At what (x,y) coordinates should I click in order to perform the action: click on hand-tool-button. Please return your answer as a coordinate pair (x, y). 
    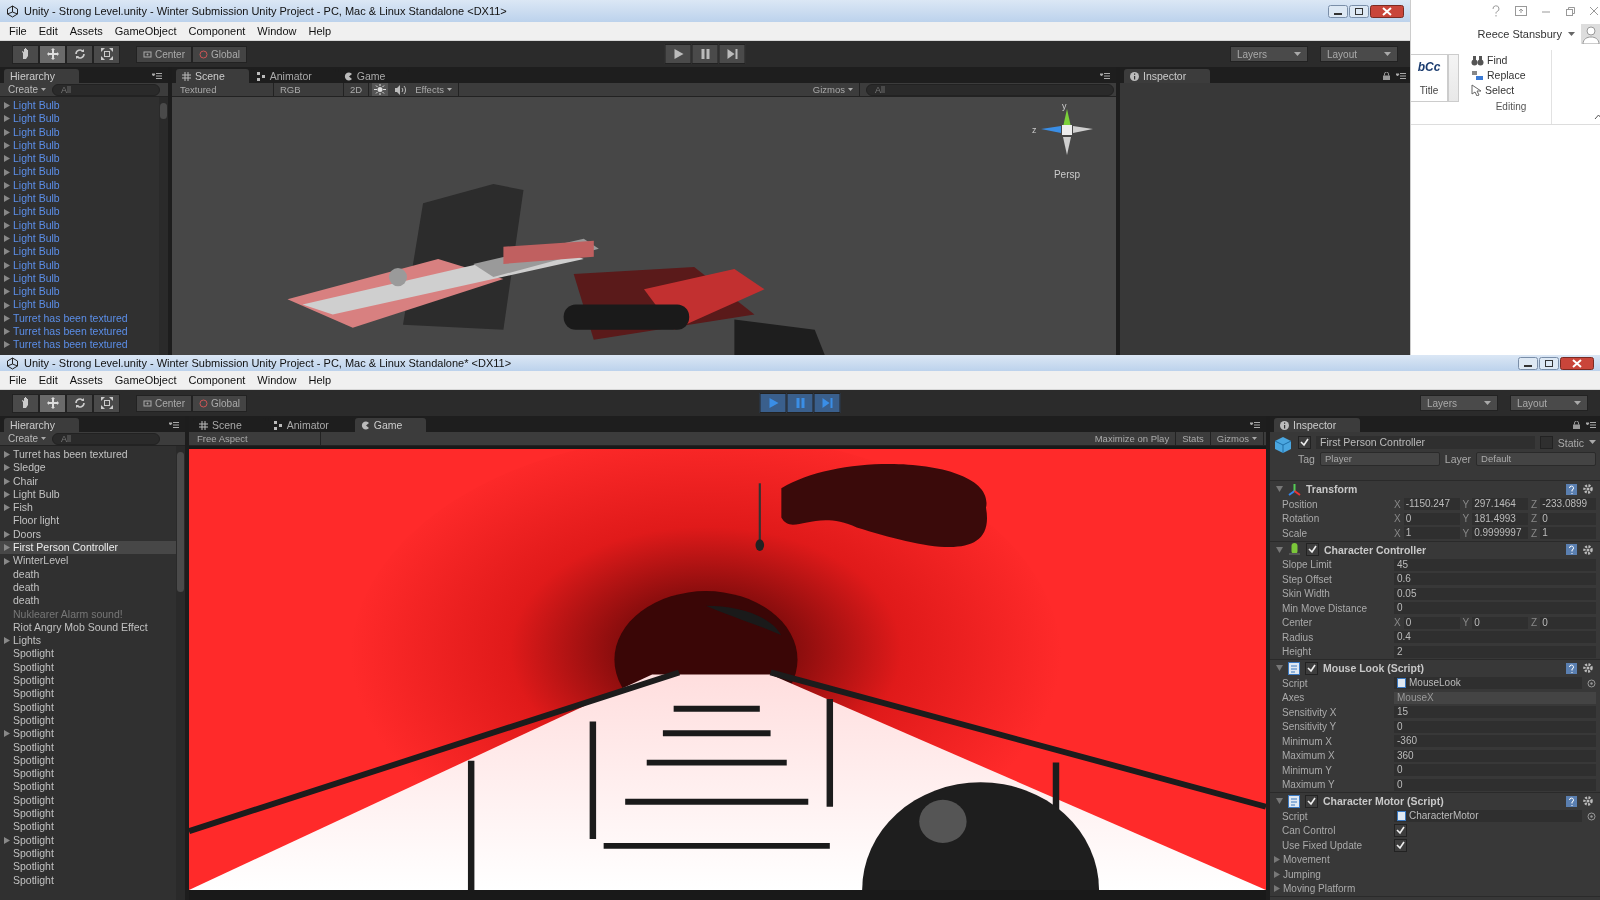
    Looking at the image, I should click on (25, 403).